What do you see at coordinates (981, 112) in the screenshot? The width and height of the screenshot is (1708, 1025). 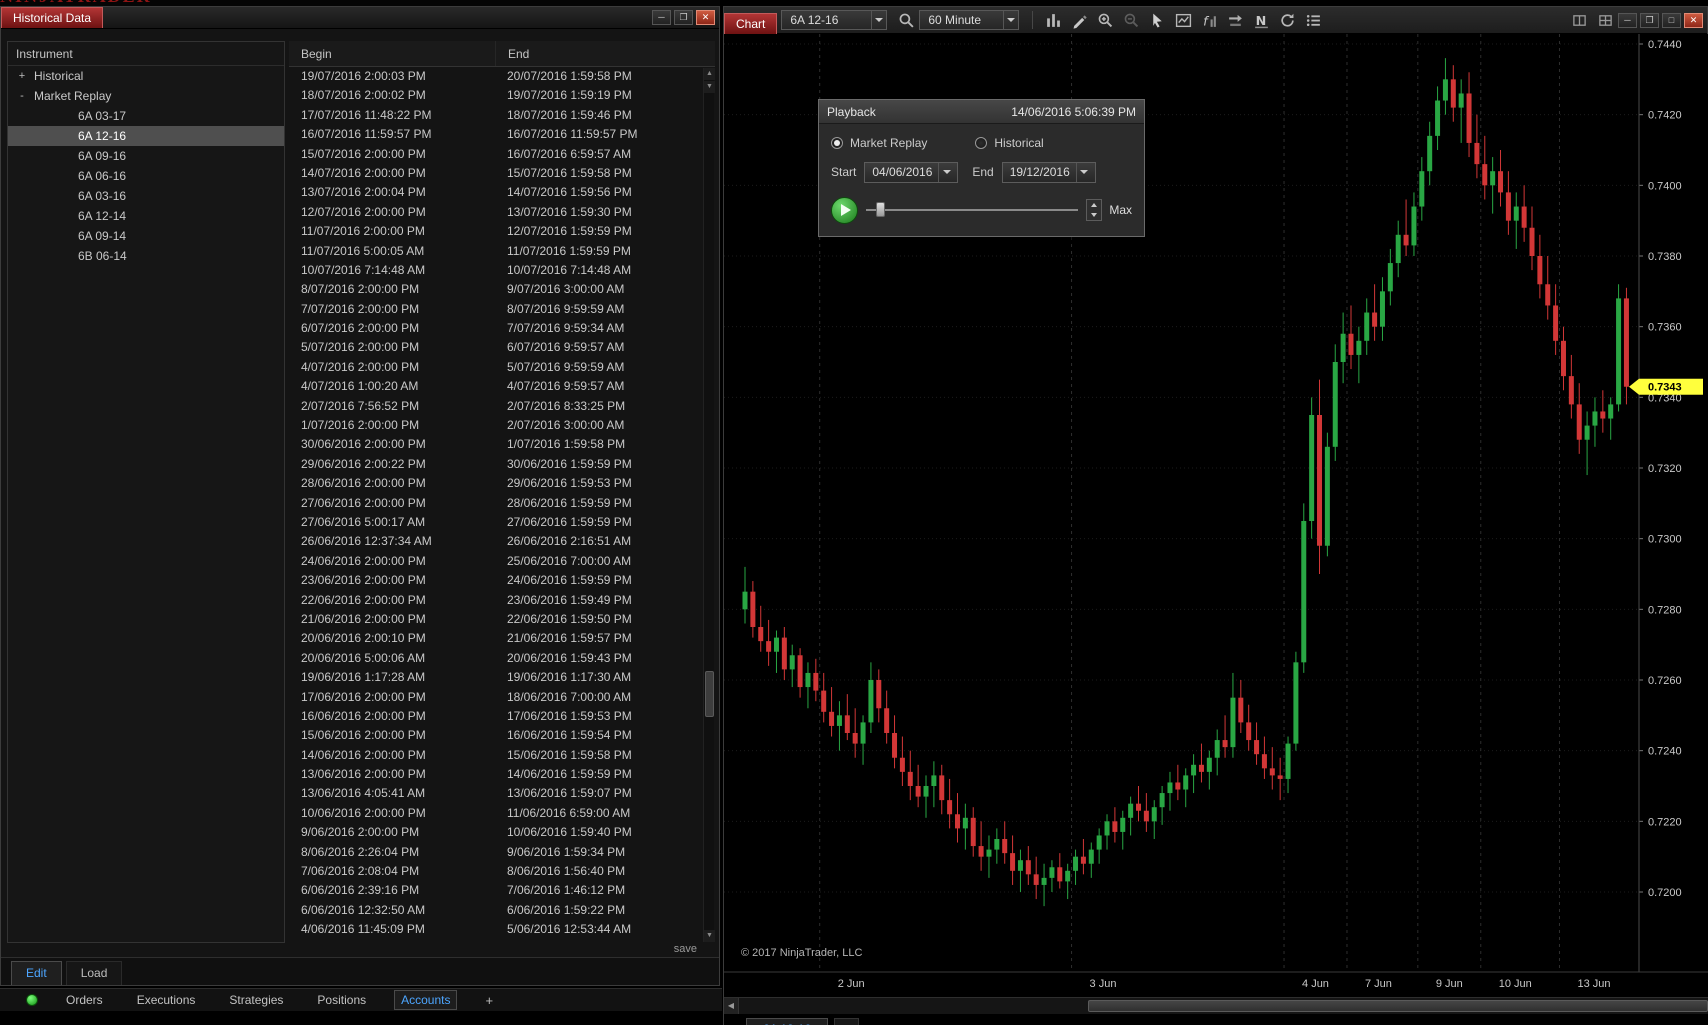 I see `playback-titlebar: Playback 14/06/2016 5:06:39 PM` at bounding box center [981, 112].